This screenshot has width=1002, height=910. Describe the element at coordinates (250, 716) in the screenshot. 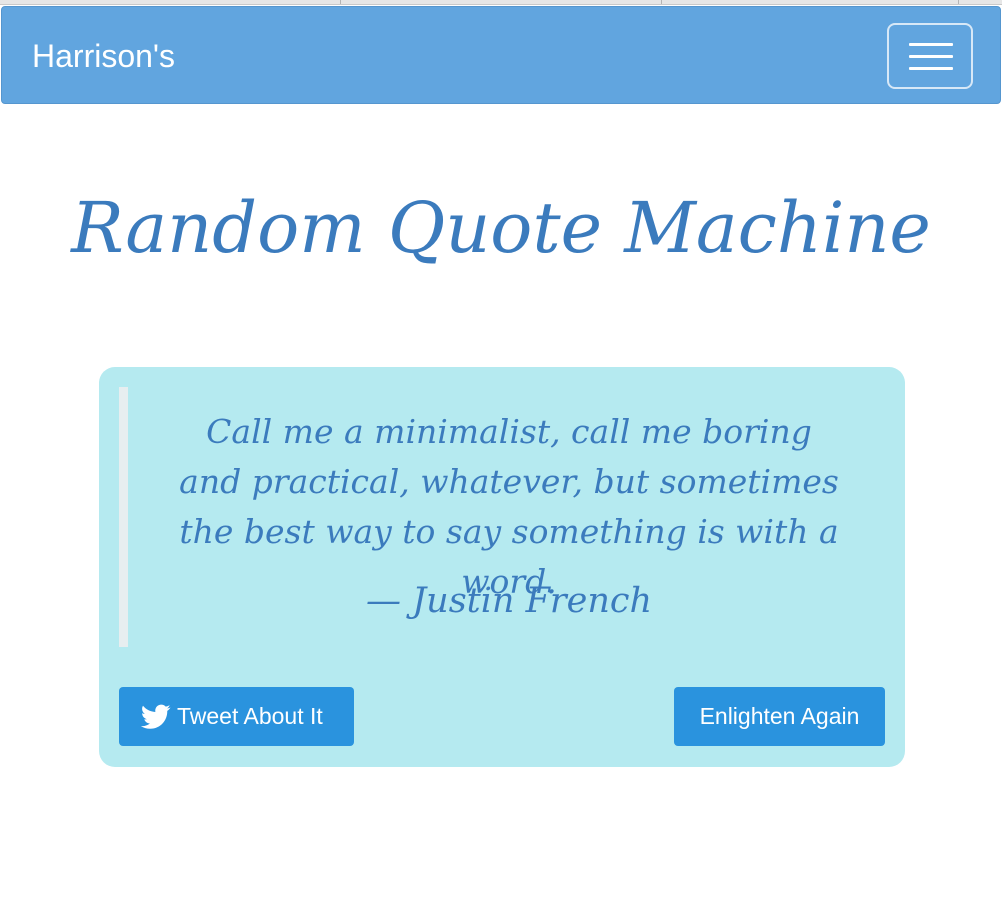

I see `tweet-button-label: Tweet About It` at that location.